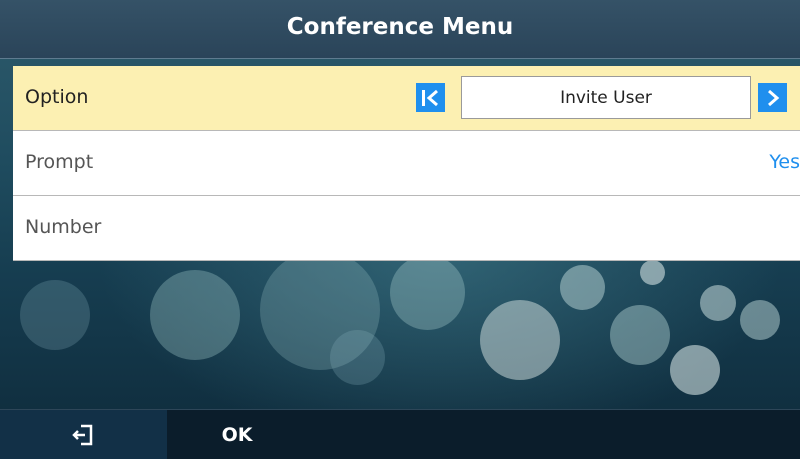 The image size is (800, 459). I want to click on option-label: Option, so click(57, 97).